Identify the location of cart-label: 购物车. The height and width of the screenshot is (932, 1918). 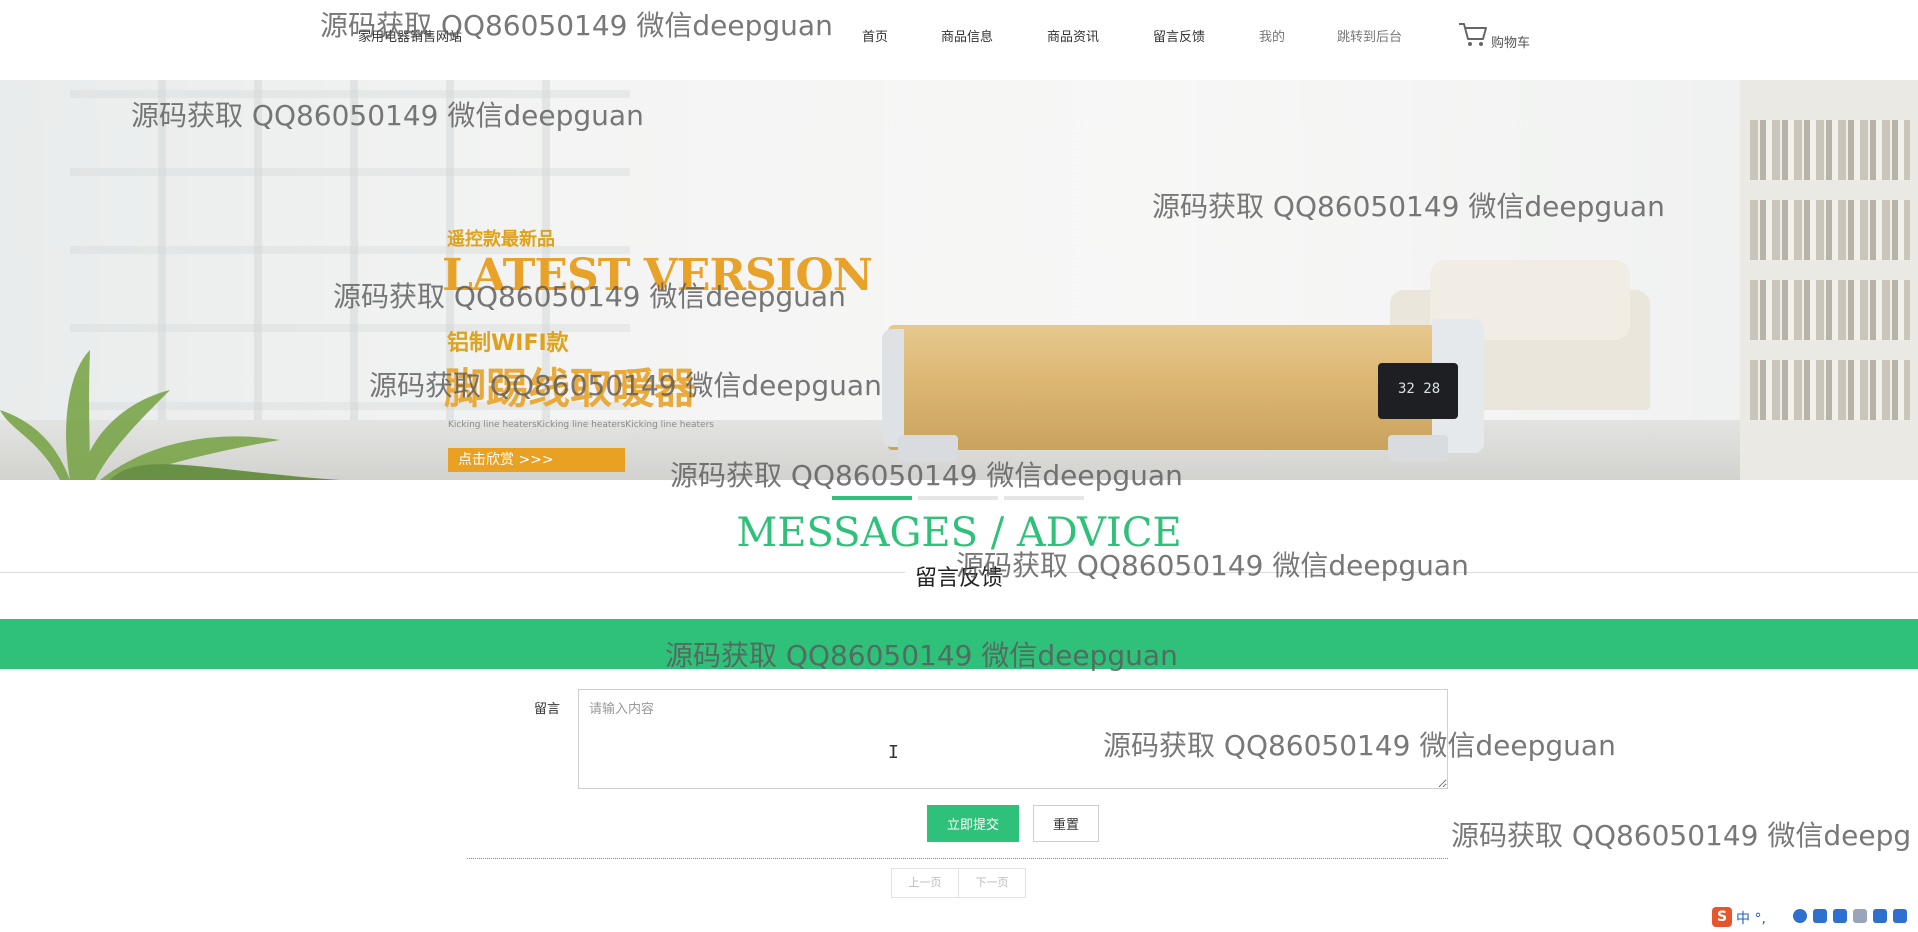
(1511, 43).